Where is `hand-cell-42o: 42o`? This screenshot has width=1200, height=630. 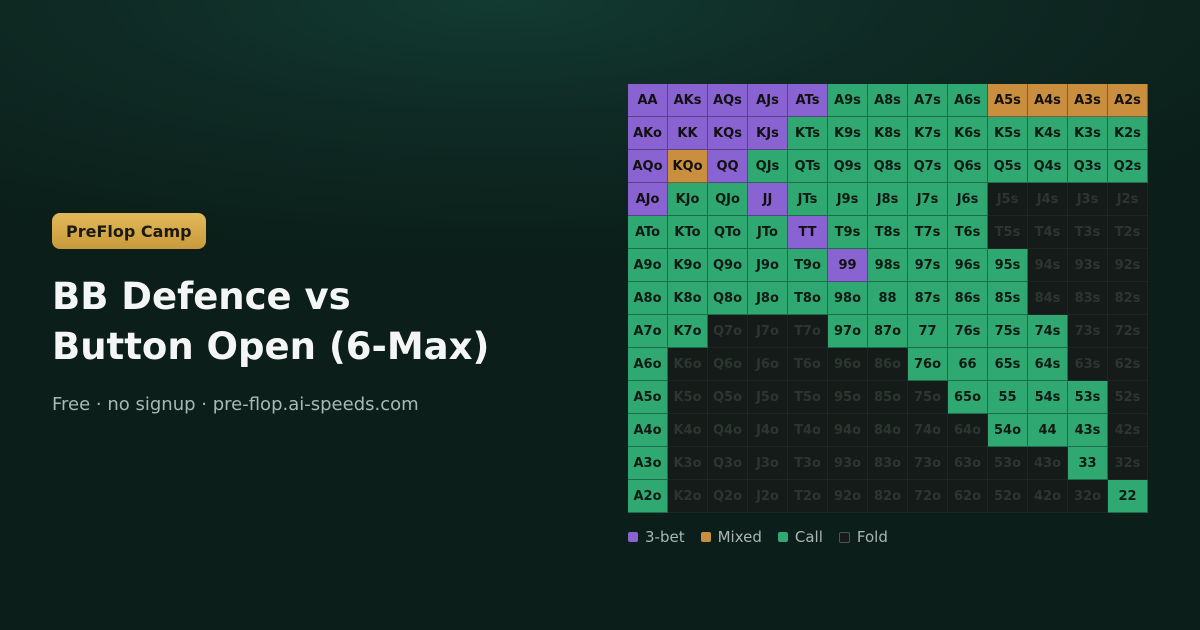
hand-cell-42o: 42o is located at coordinates (1048, 496).